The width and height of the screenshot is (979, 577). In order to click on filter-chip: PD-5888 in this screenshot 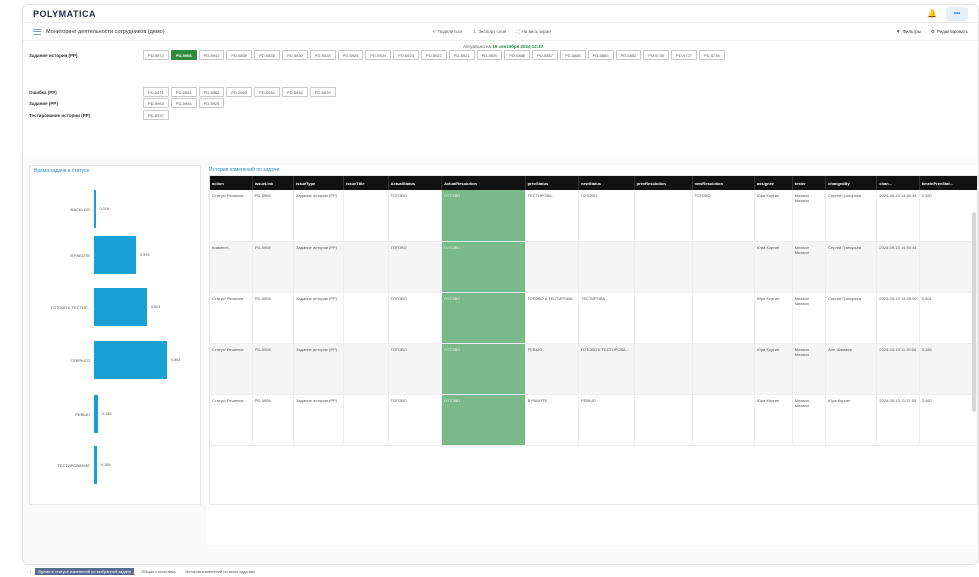, I will do `click(517, 55)`.